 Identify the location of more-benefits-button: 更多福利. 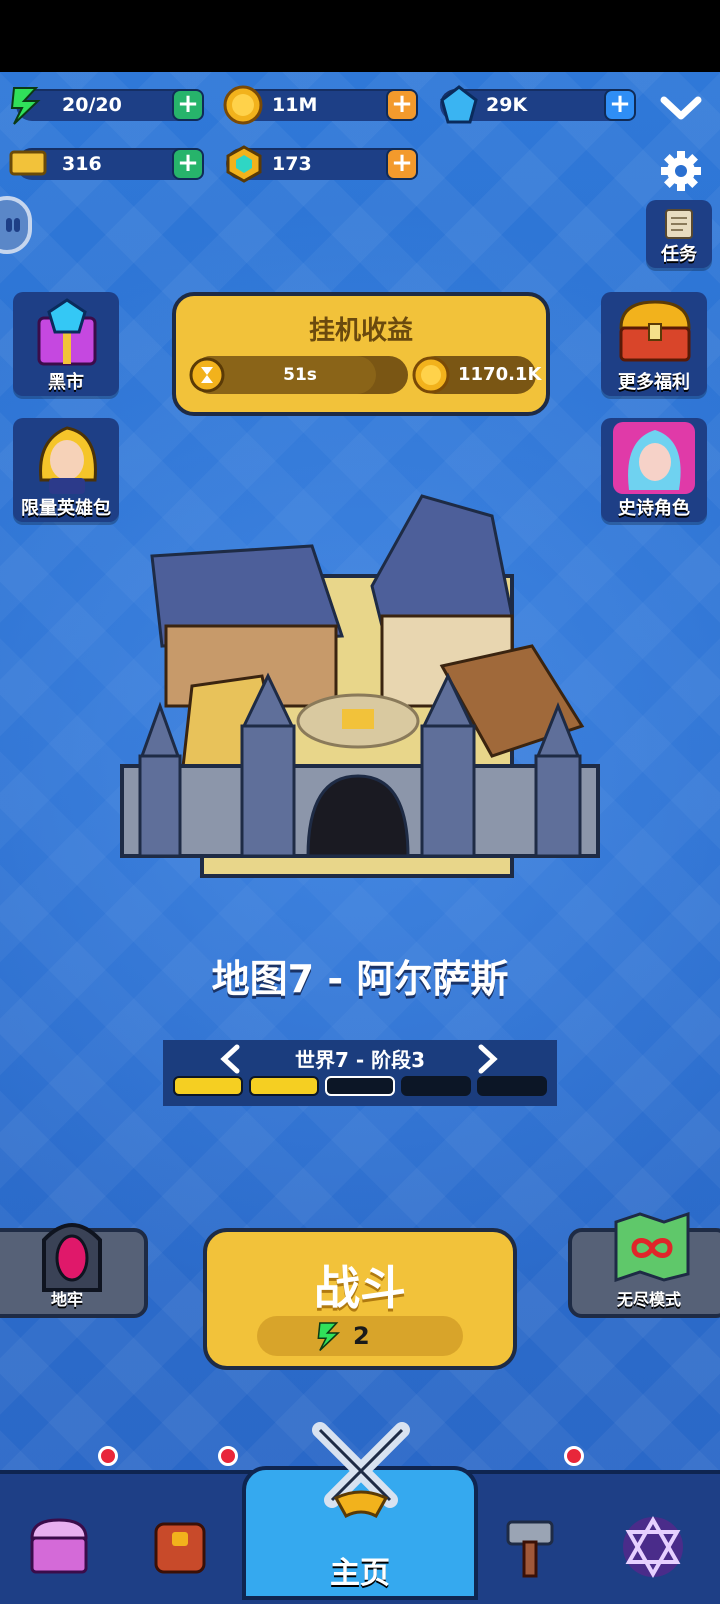
(654, 344).